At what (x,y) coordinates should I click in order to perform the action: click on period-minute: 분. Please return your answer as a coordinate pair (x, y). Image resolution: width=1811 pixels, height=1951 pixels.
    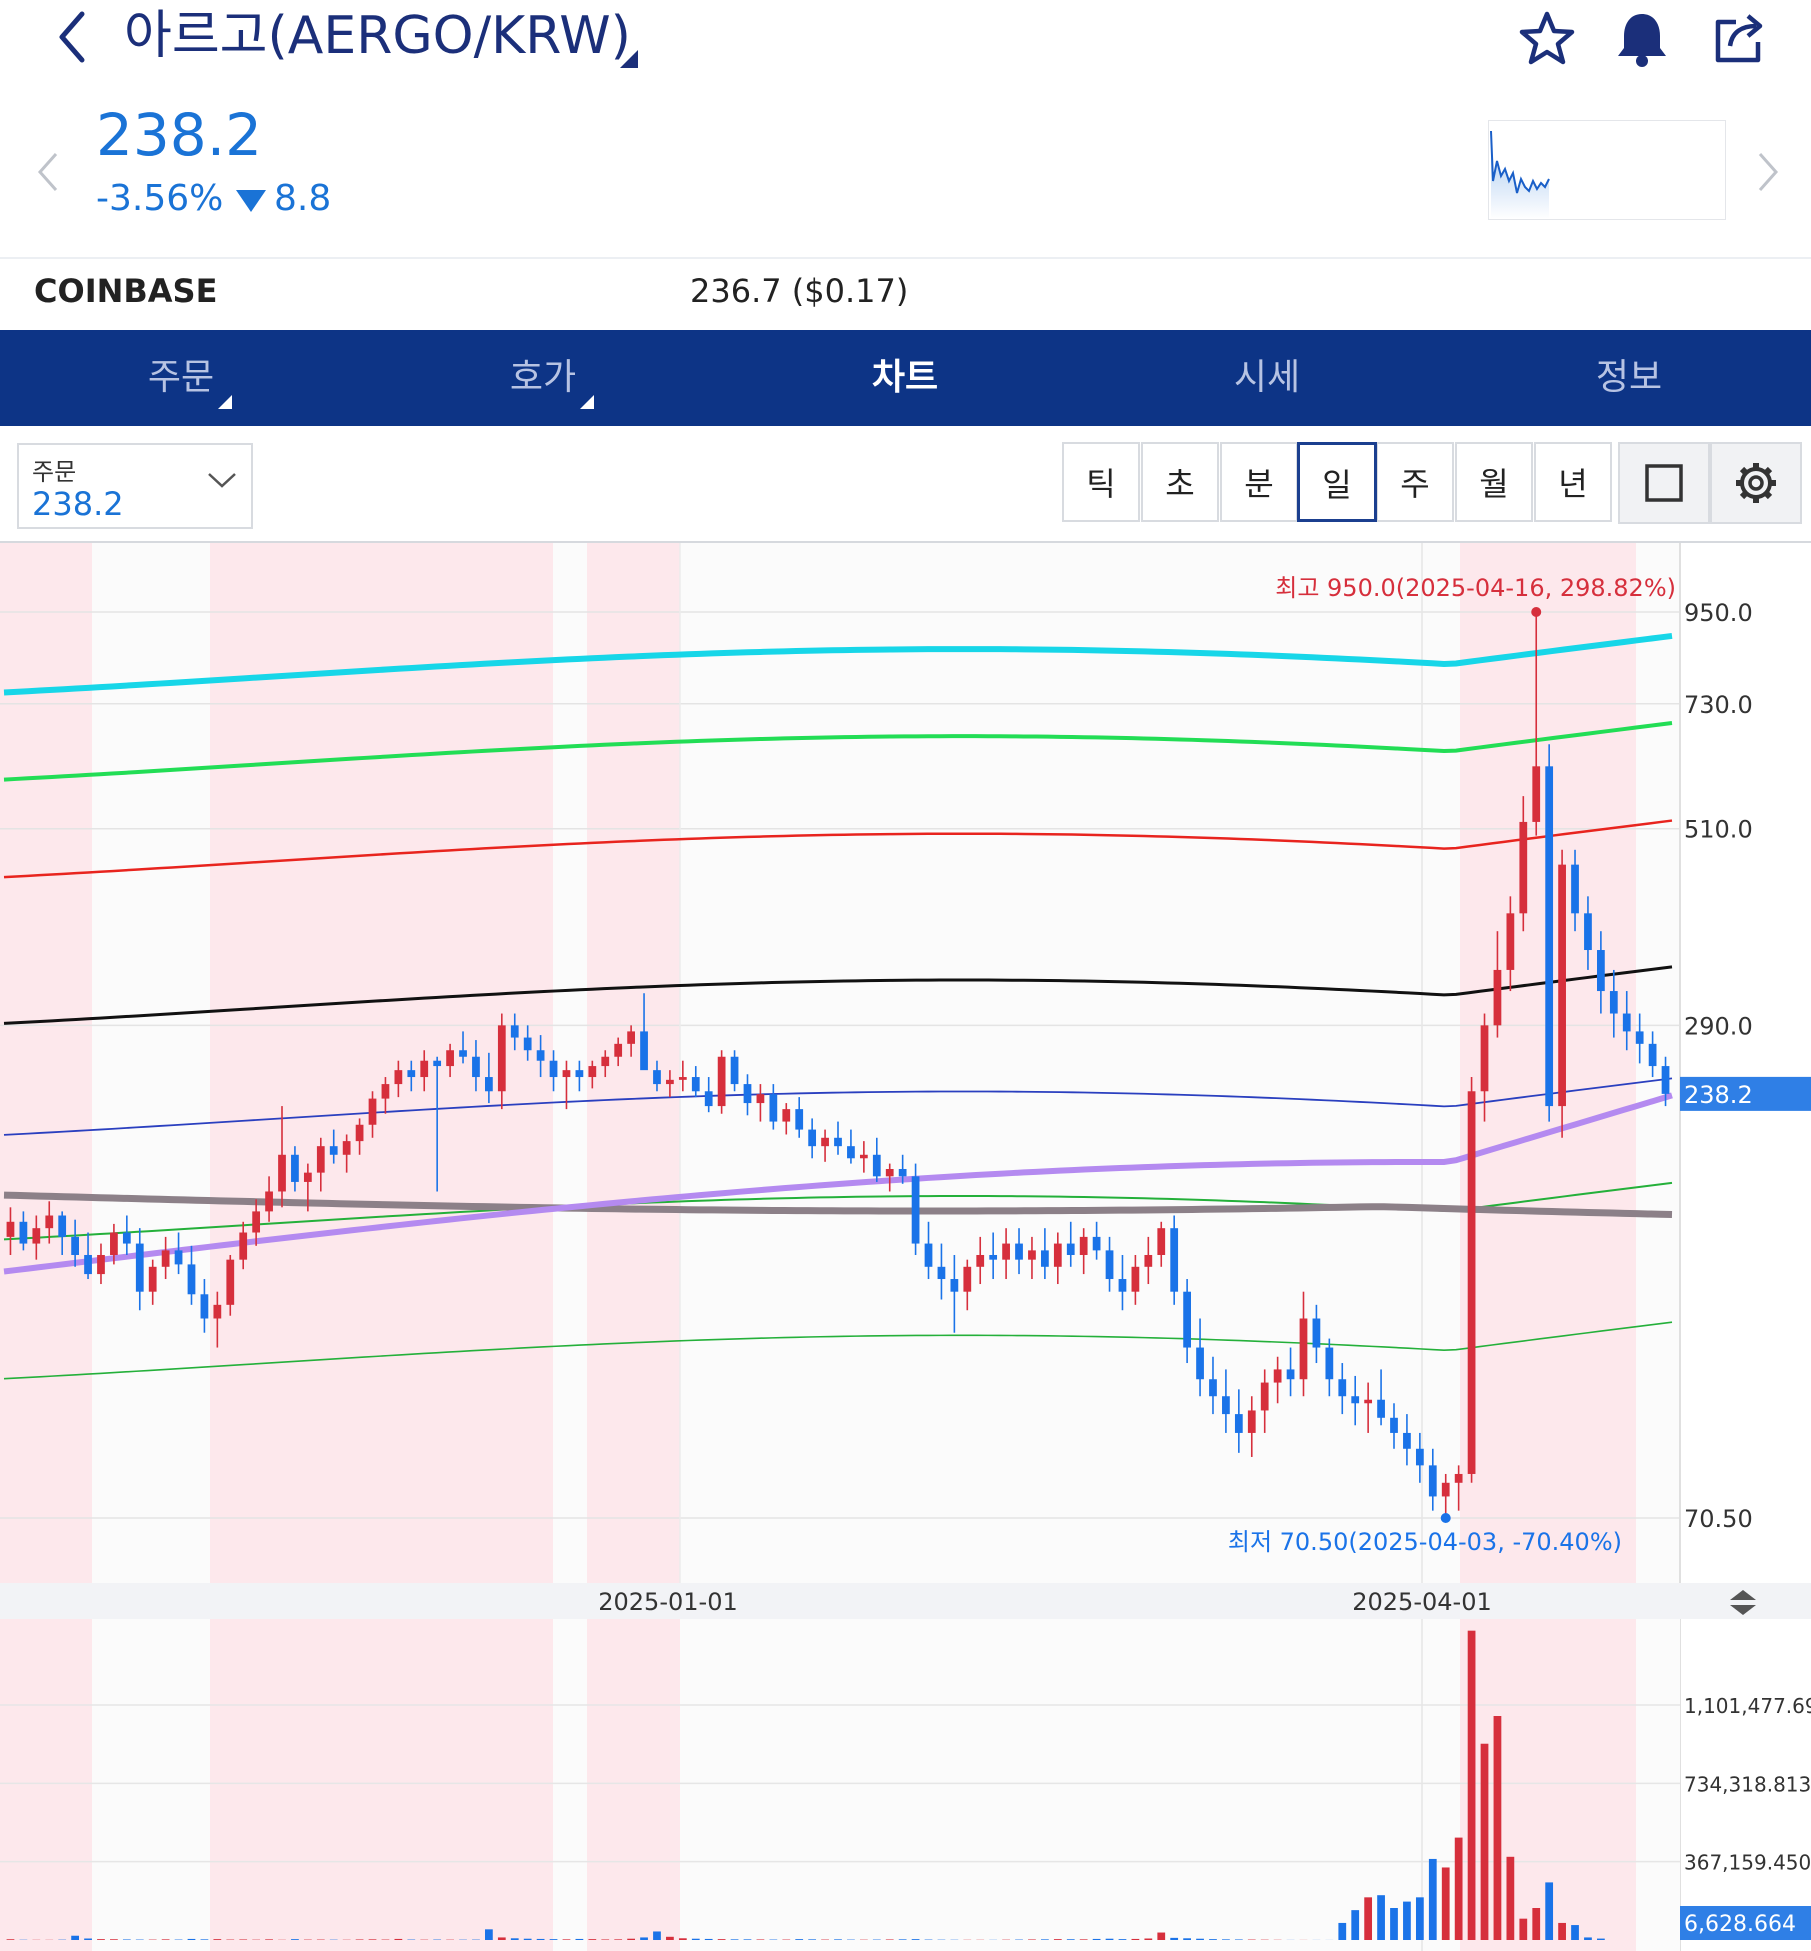
    Looking at the image, I should click on (1259, 482).